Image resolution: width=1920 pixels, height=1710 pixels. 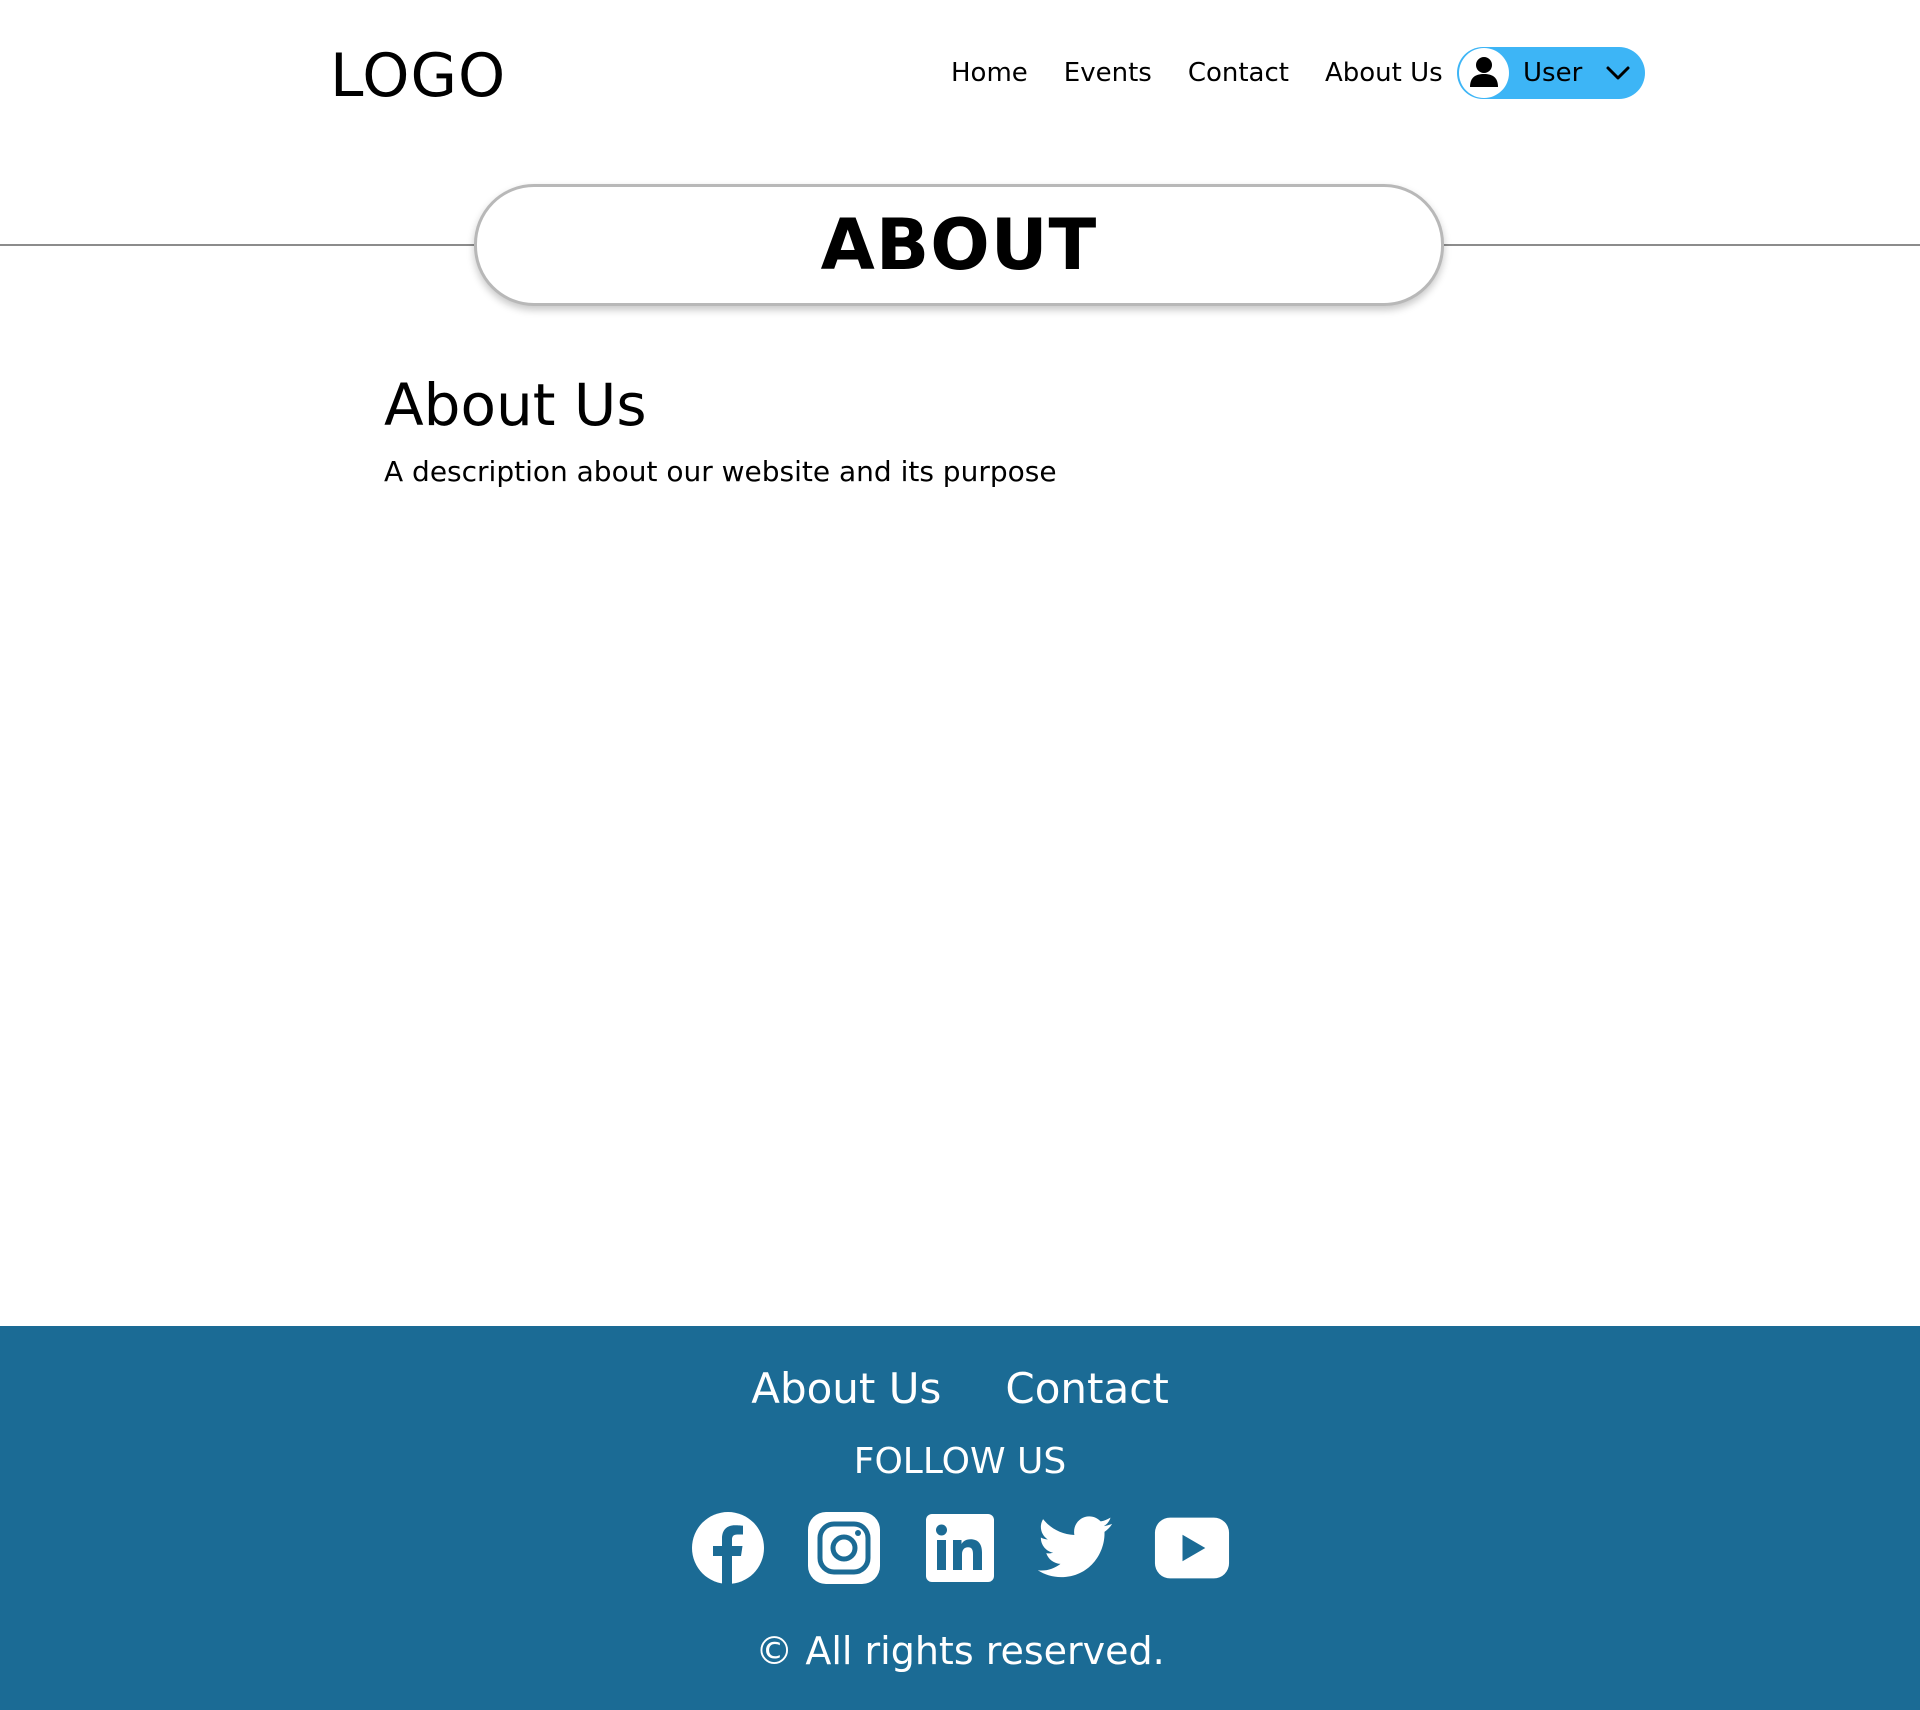 I want to click on page-title: ABOUT, so click(x=959, y=245).